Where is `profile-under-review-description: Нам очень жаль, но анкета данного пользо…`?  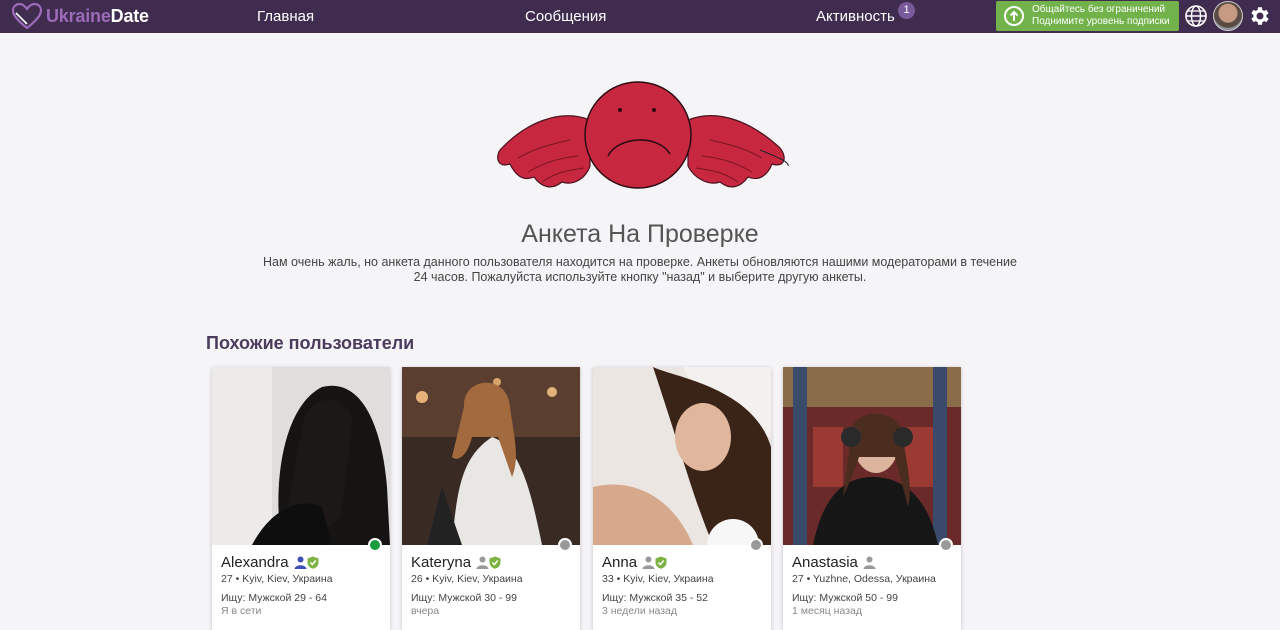 profile-under-review-description: Нам очень жаль, но анкета данного пользо… is located at coordinates (640, 269).